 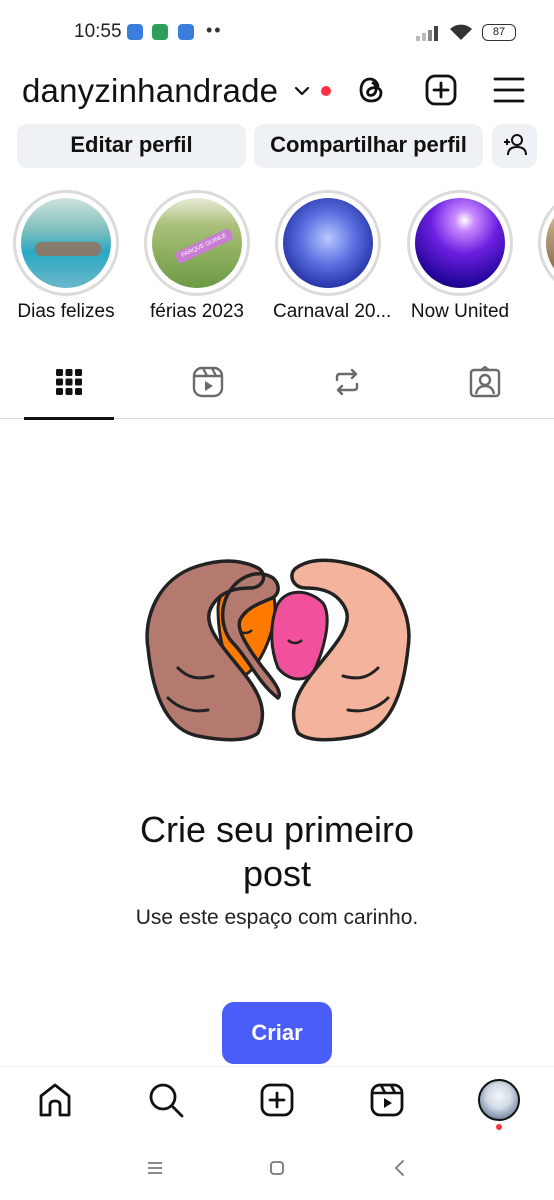 I want to click on reels-nav-icon, so click(x=387, y=1100).